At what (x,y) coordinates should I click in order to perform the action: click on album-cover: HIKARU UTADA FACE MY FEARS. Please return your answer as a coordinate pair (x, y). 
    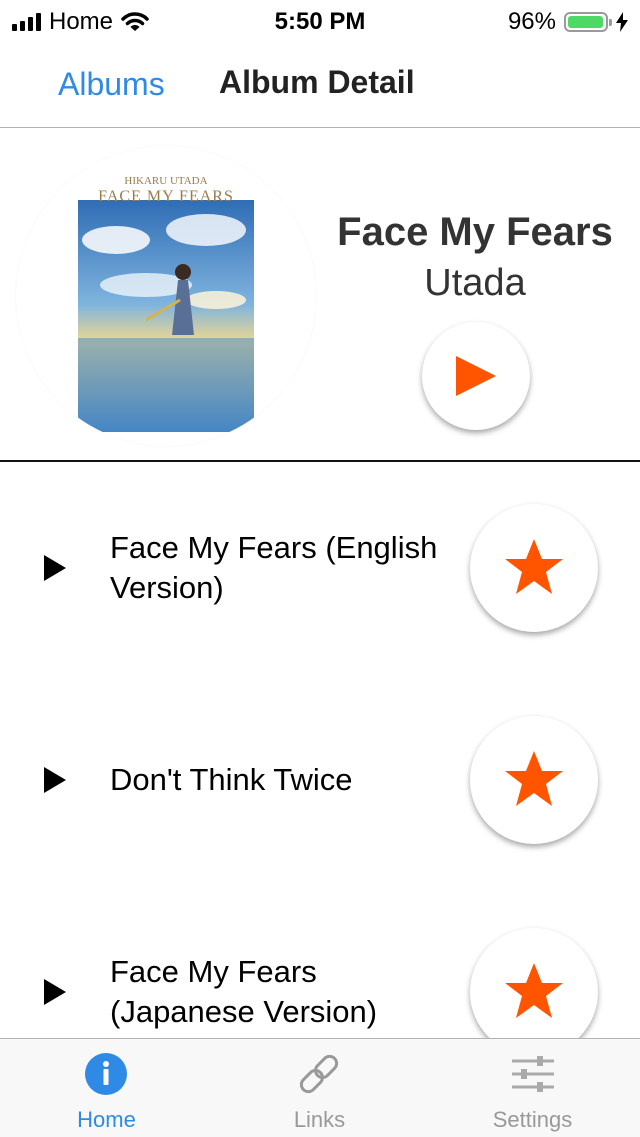
    Looking at the image, I should click on (166, 296).